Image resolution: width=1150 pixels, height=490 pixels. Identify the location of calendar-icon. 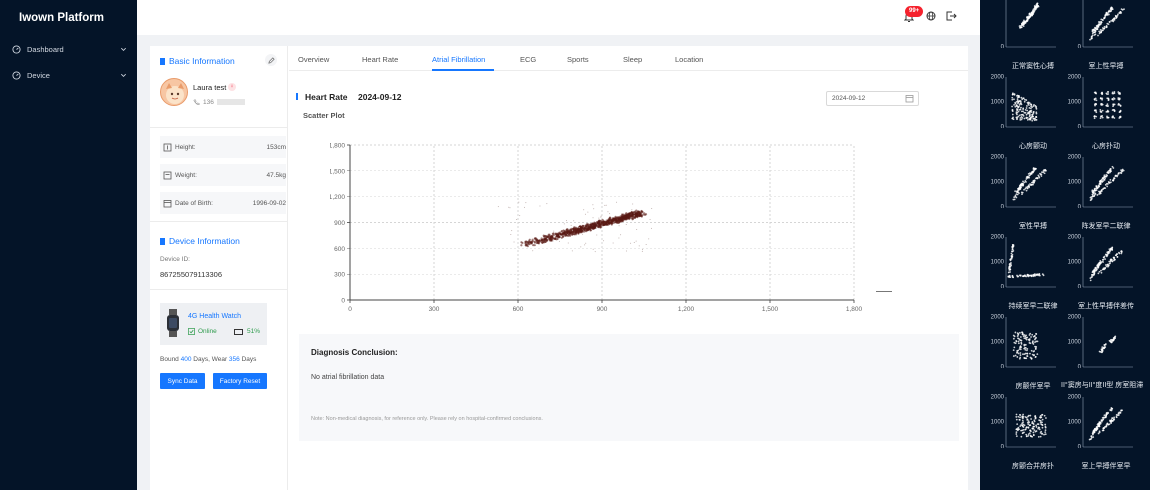
(909, 98).